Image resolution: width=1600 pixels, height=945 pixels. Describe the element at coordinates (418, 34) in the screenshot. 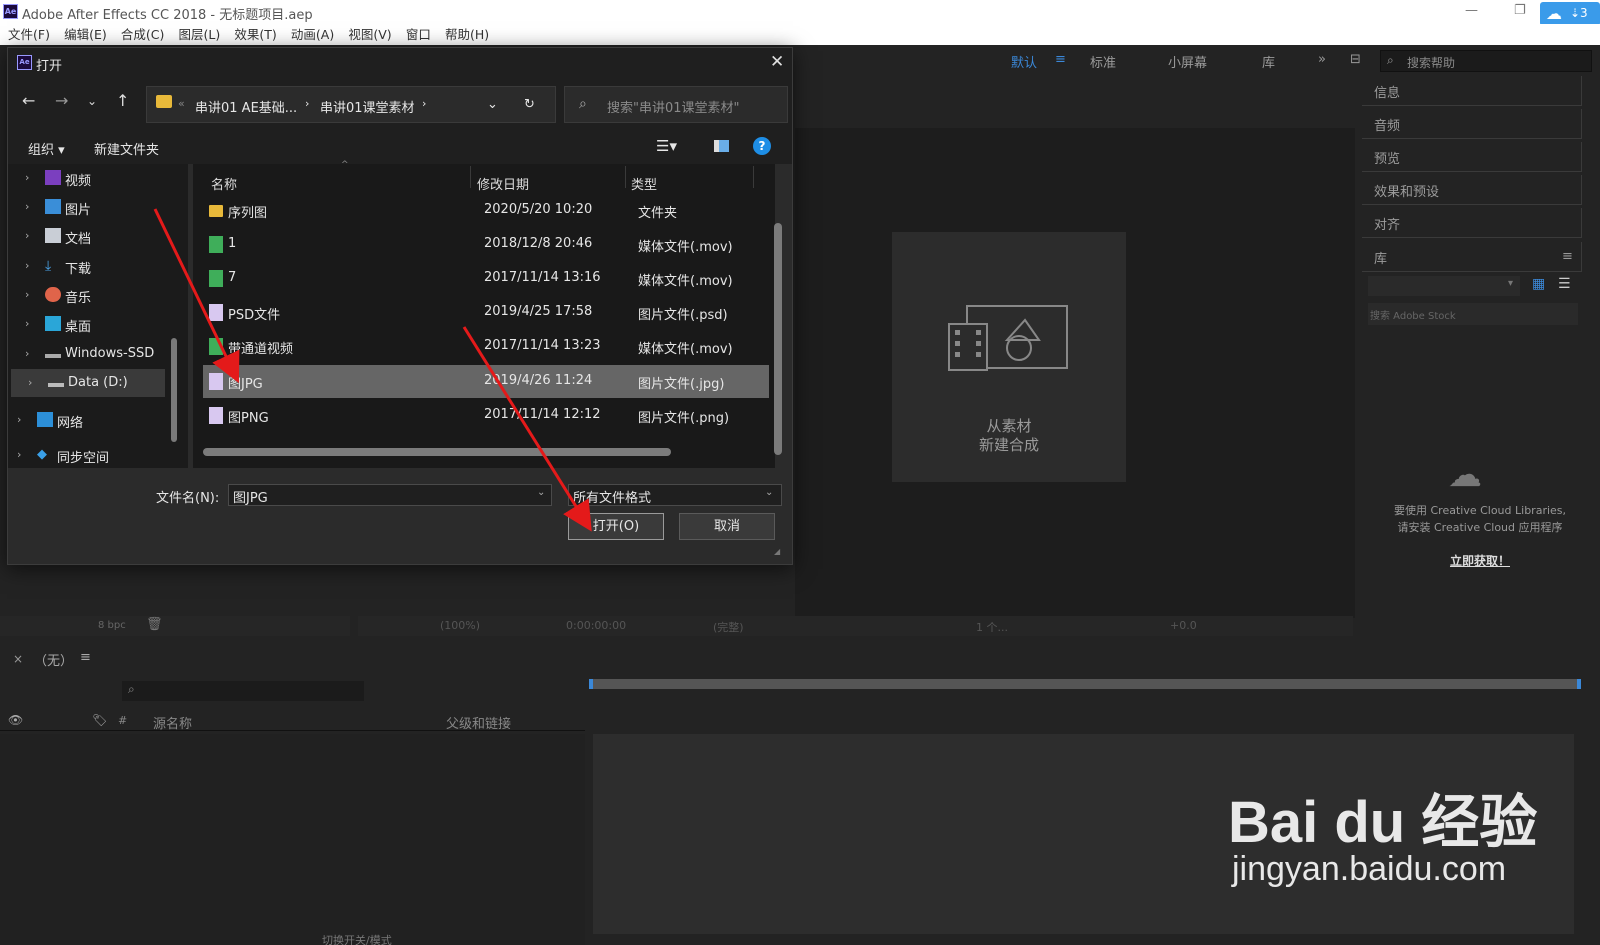

I see `menu-window: 窗口` at that location.